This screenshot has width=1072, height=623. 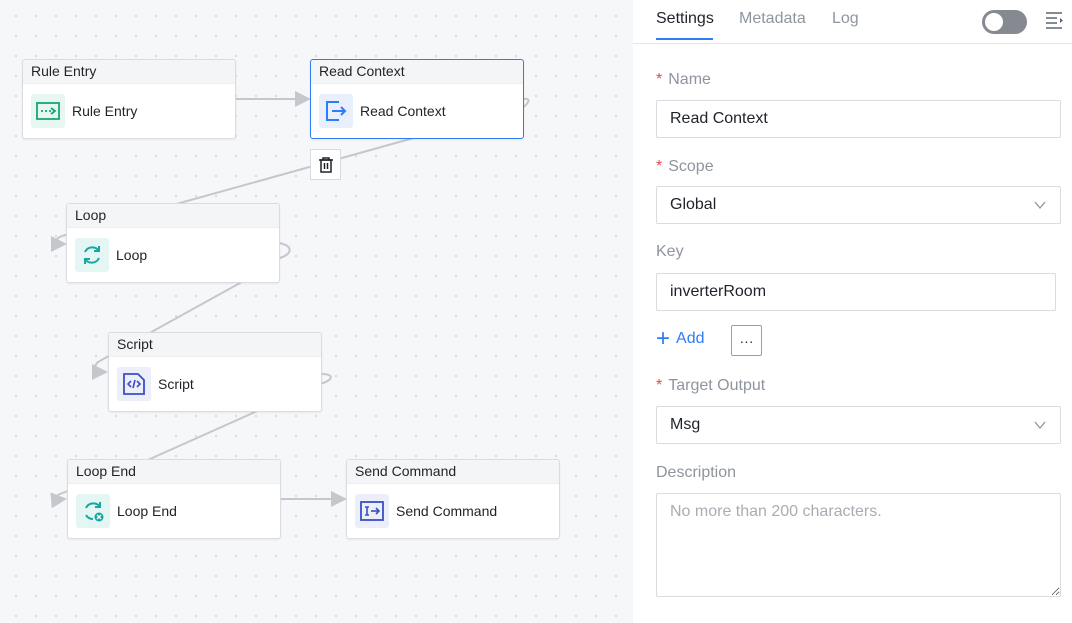 I want to click on scope-label: * Scope, so click(x=685, y=167).